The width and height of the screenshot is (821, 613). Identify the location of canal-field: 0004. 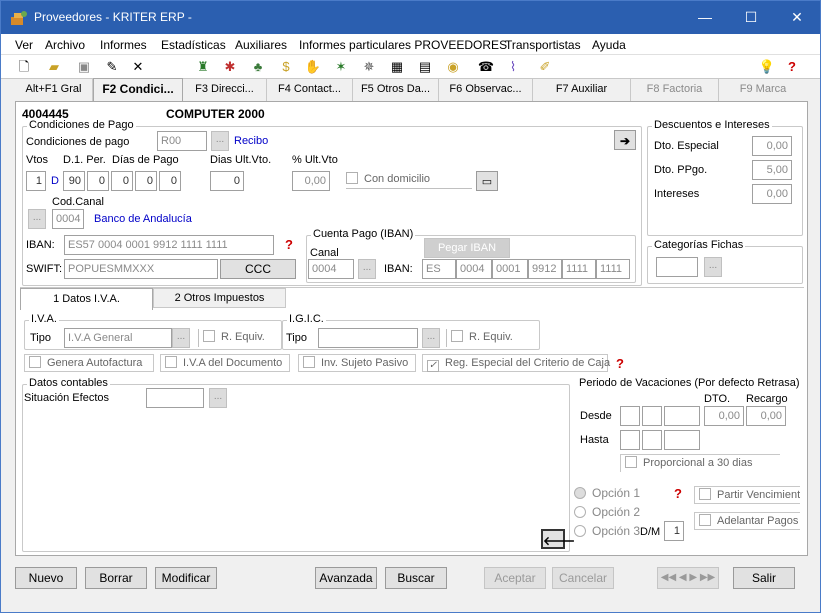
(331, 269).